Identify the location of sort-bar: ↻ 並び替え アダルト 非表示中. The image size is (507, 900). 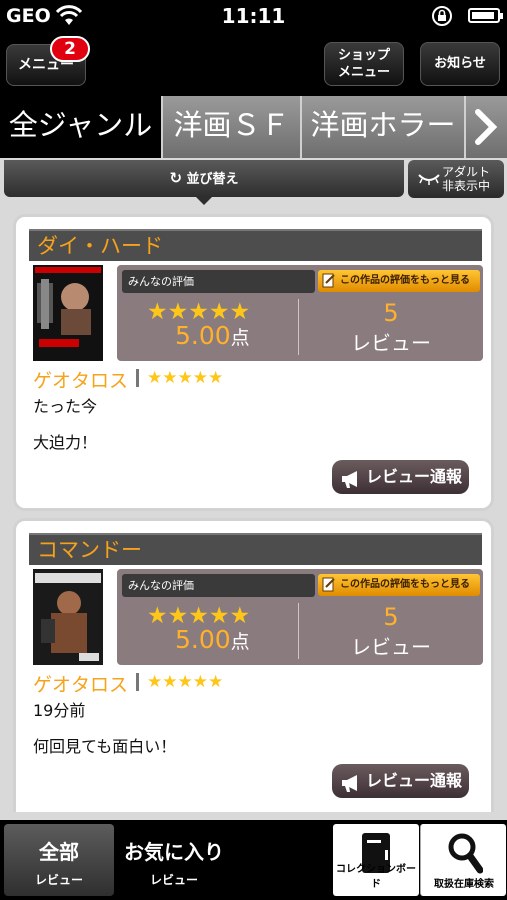
(253, 182).